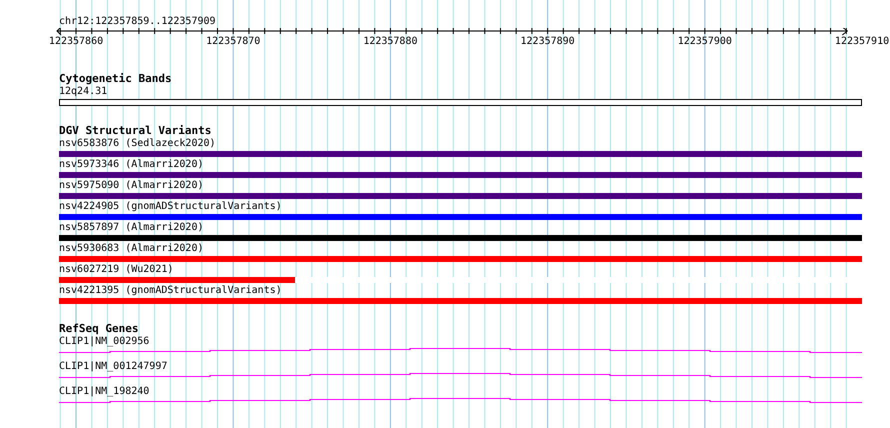 The height and width of the screenshot is (428, 890). Describe the element at coordinates (135, 130) in the screenshot. I see `track-title: DGV Structural Variants` at that location.